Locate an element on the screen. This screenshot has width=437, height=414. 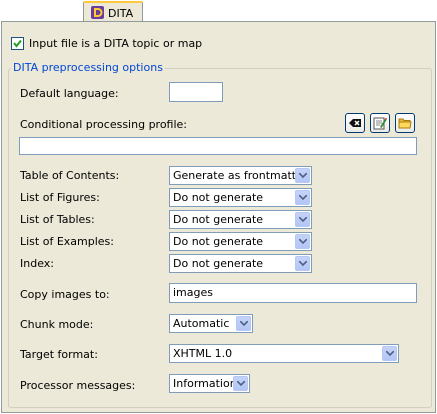
toc-select-value: Generate as frontmatter is located at coordinates (240, 175).